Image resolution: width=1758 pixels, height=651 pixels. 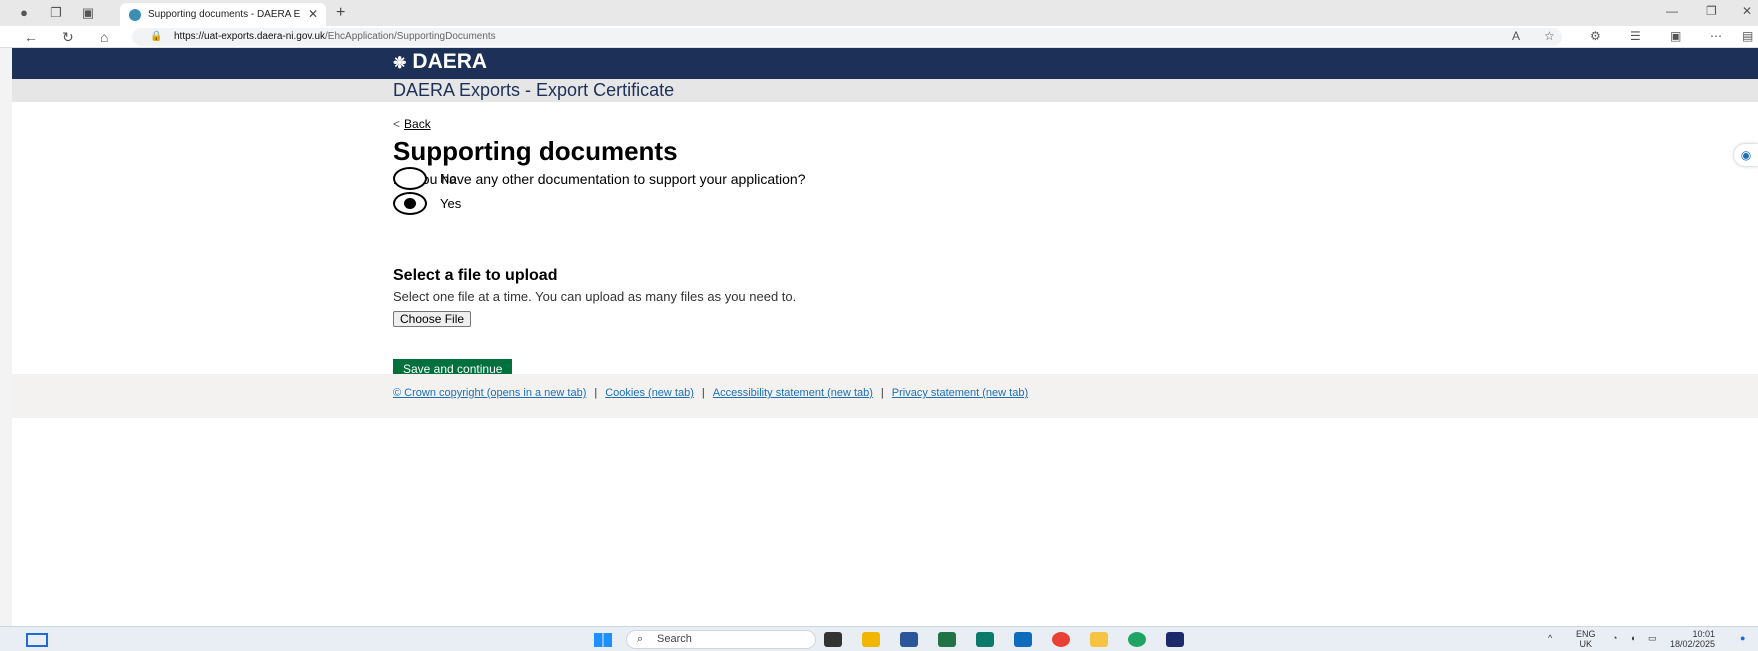 I want to click on back-link-container: < Back, so click(x=412, y=124).